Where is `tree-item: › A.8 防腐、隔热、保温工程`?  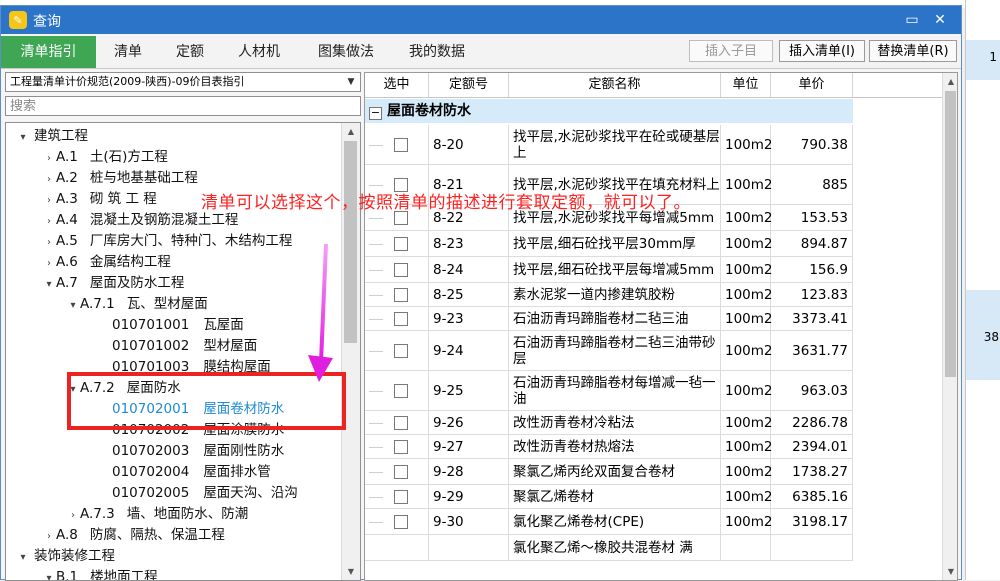
tree-item: › A.8 防腐、隔热、保温工程 is located at coordinates (133, 535).